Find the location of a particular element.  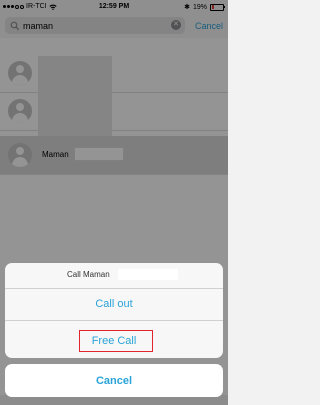

cancel-button: Cancel is located at coordinates (114, 380).